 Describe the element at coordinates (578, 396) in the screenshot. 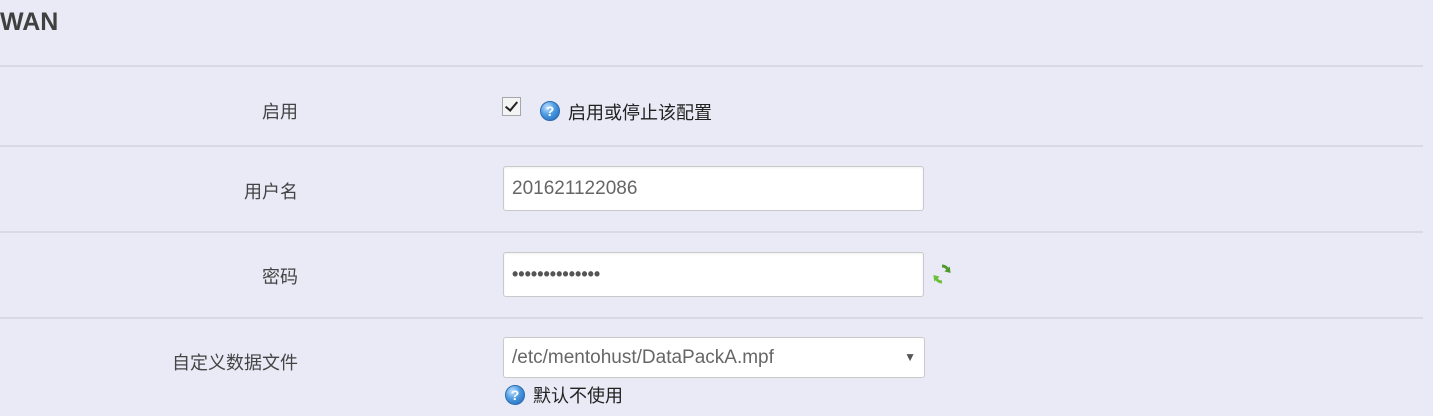

I see `data-file-help-text: 默认不使用` at that location.